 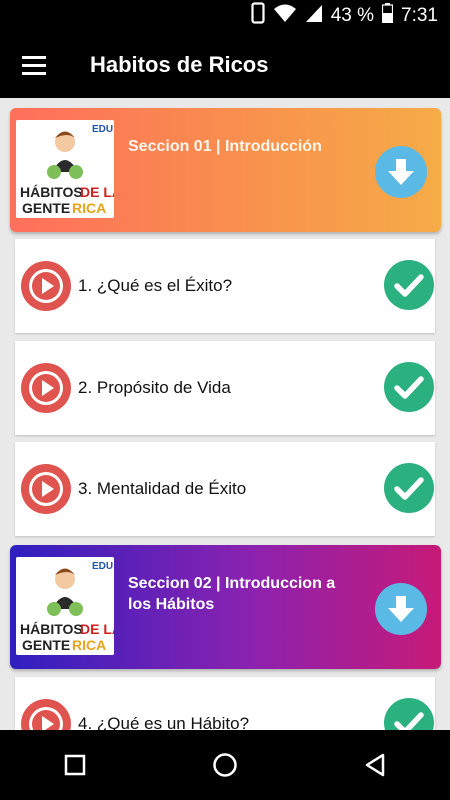 I want to click on status-bar: 43 % 7:31, so click(x=225, y=16).